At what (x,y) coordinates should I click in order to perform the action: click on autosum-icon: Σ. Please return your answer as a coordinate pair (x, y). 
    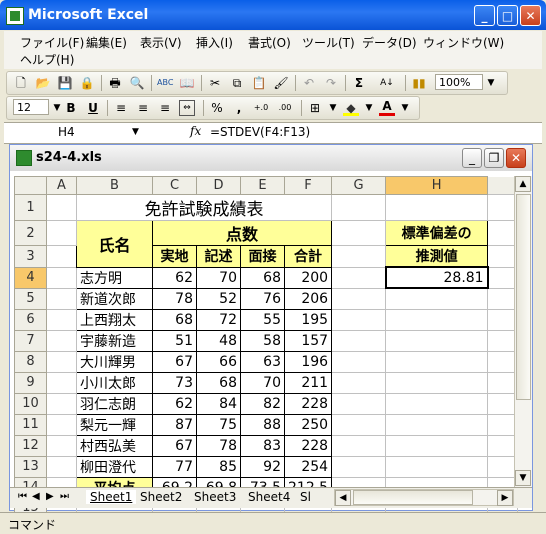
    Looking at the image, I should click on (359, 83).